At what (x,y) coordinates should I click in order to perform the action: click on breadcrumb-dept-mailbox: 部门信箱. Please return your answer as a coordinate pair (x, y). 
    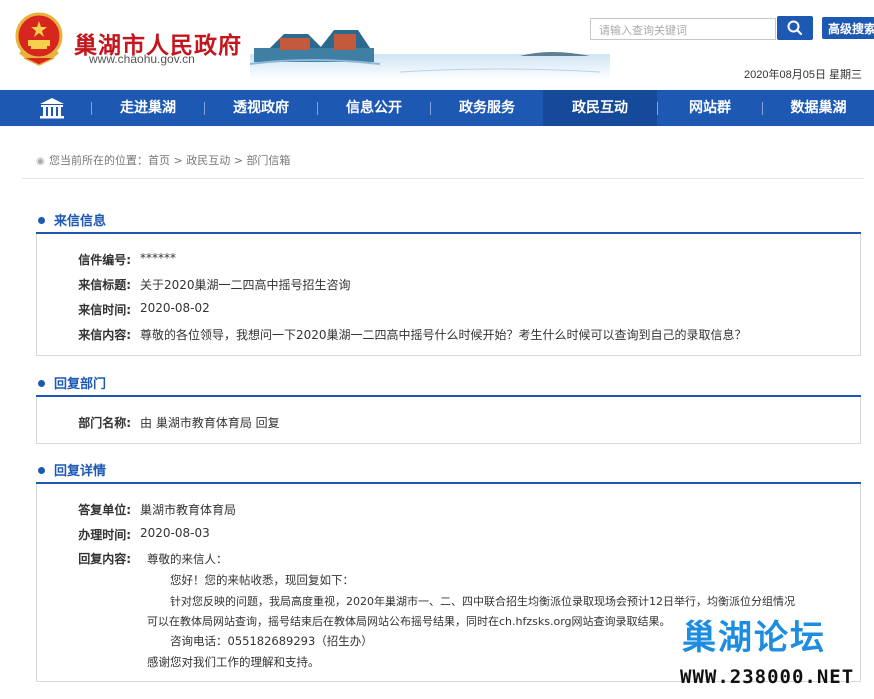
    Looking at the image, I should click on (268, 160).